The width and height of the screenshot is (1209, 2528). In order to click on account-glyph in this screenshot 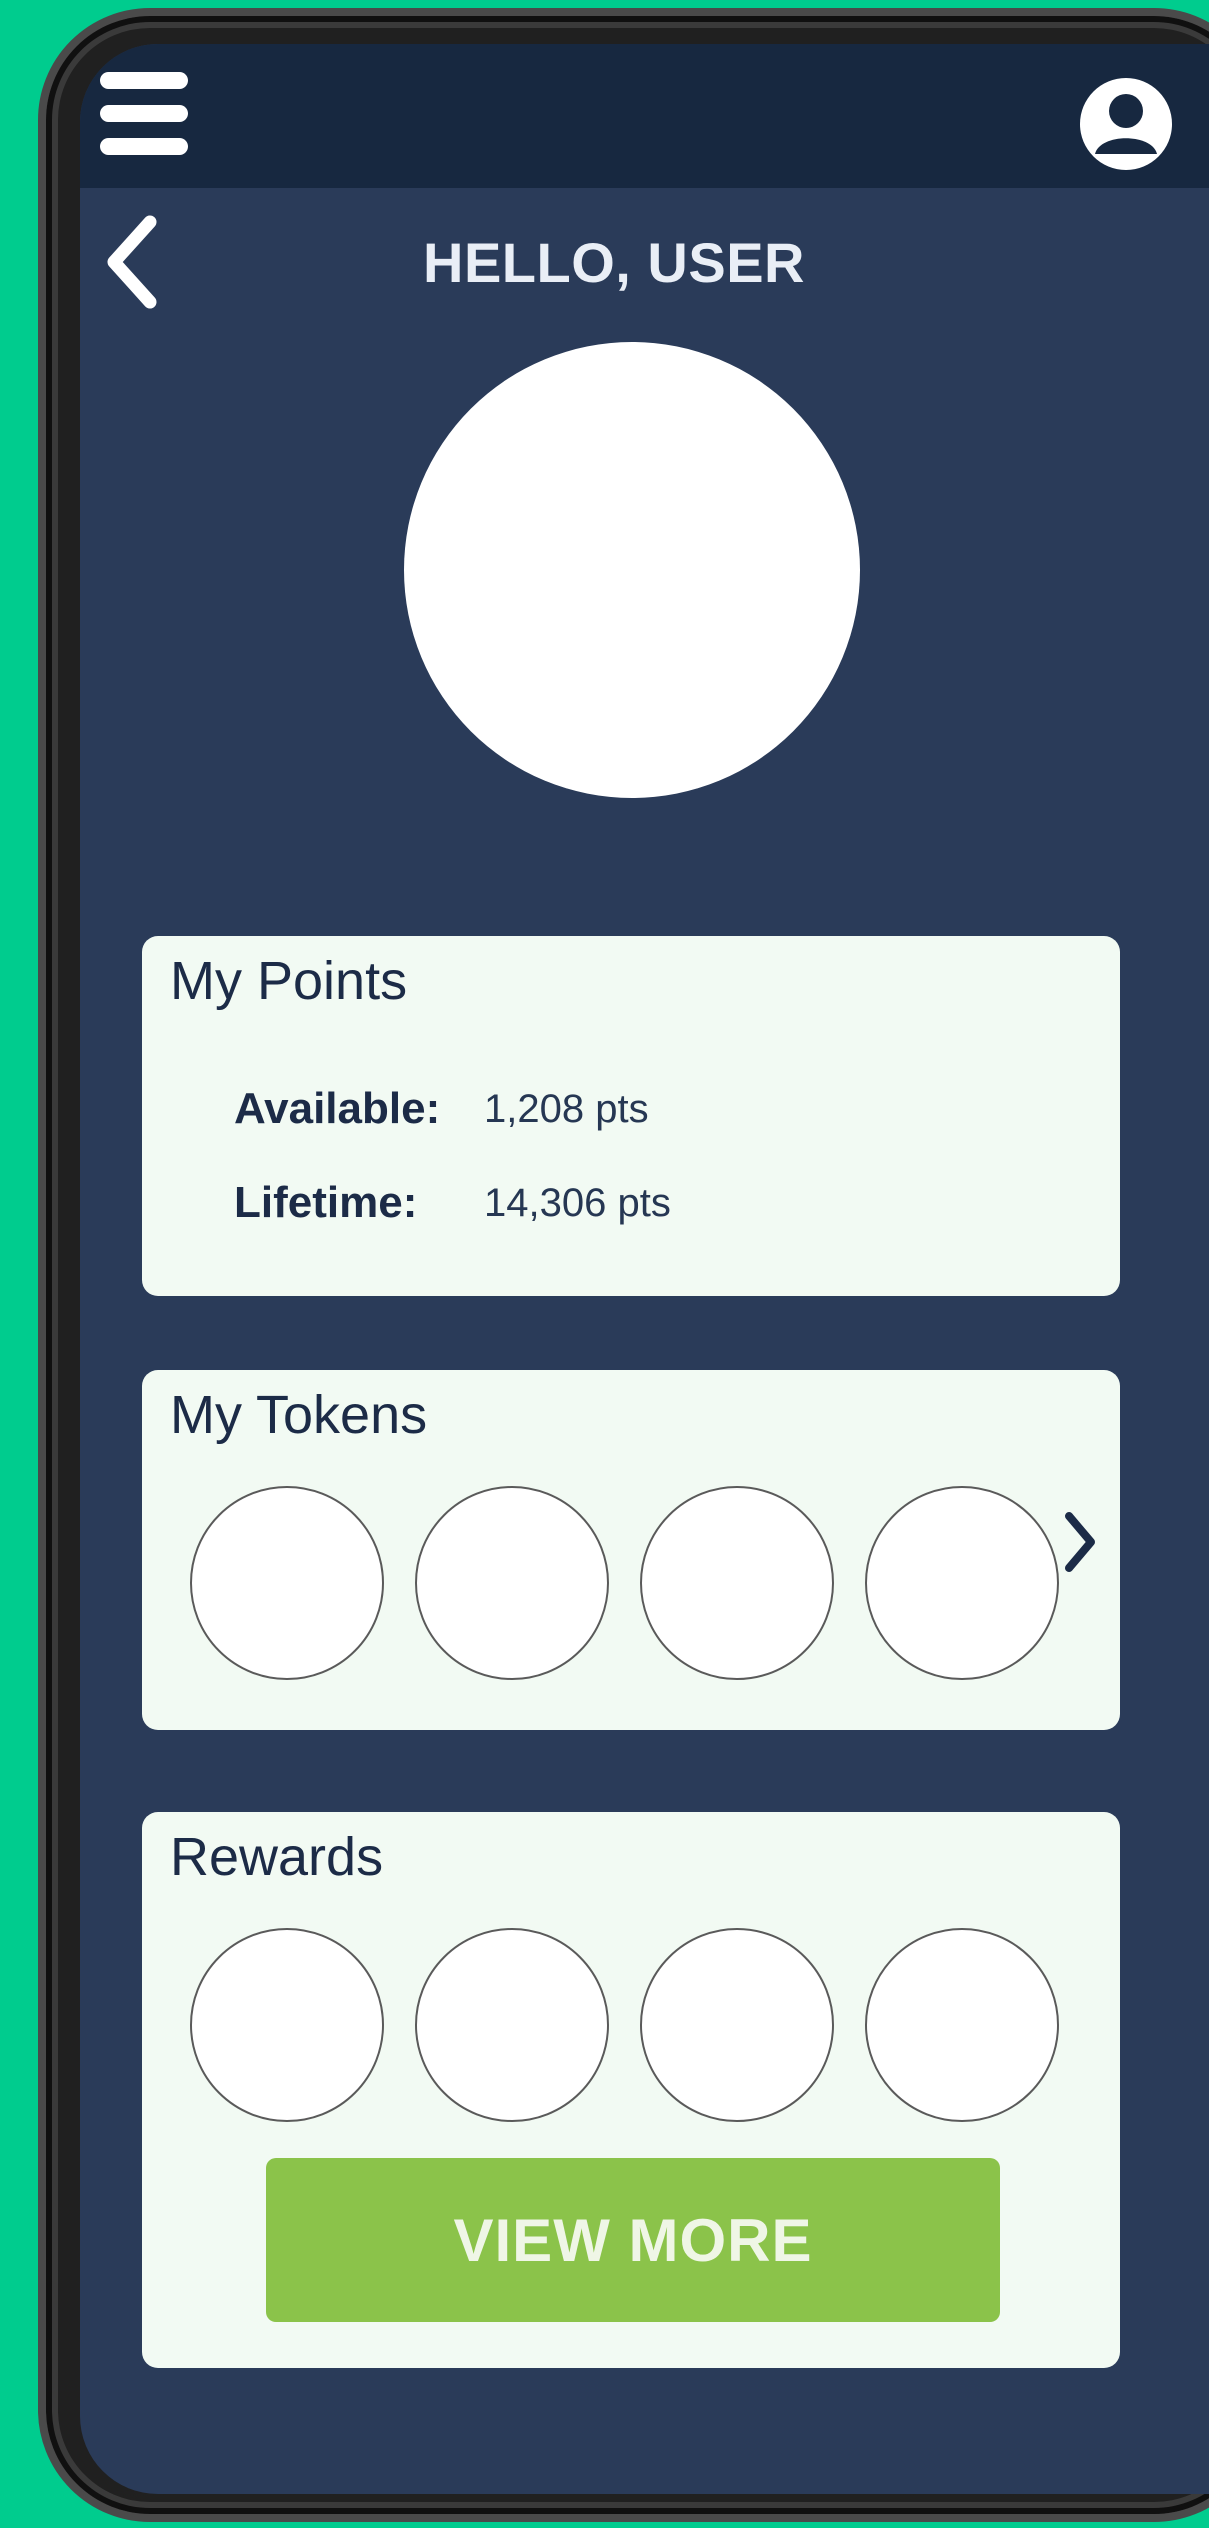, I will do `click(1126, 124)`.